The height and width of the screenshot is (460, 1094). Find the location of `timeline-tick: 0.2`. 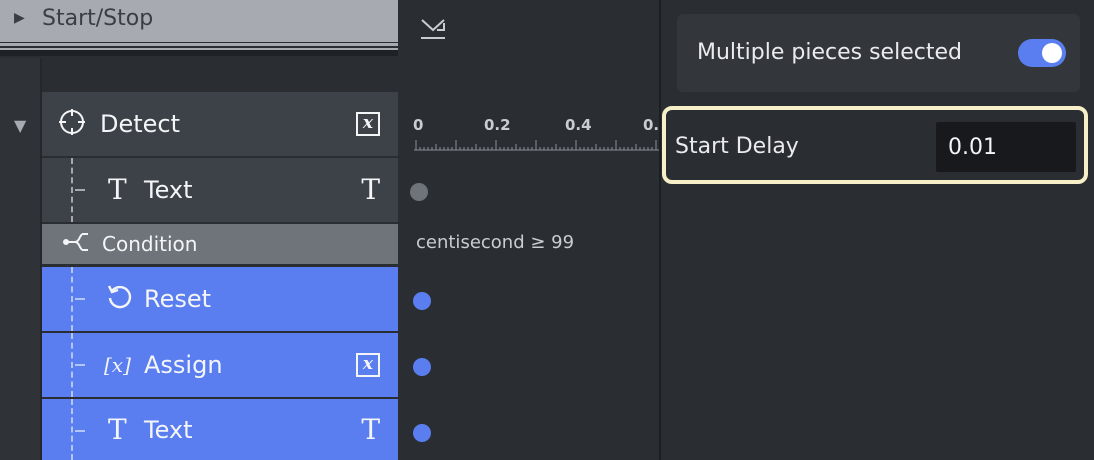

timeline-tick: 0.2 is located at coordinates (497, 125).